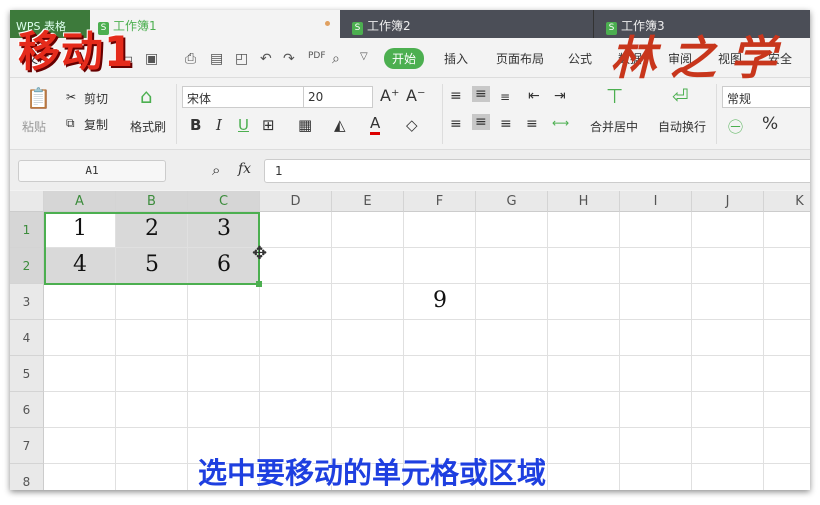 The width and height of the screenshot is (820, 505). Describe the element at coordinates (389, 95) in the screenshot. I see `increase-font-icon: A⁺` at that location.